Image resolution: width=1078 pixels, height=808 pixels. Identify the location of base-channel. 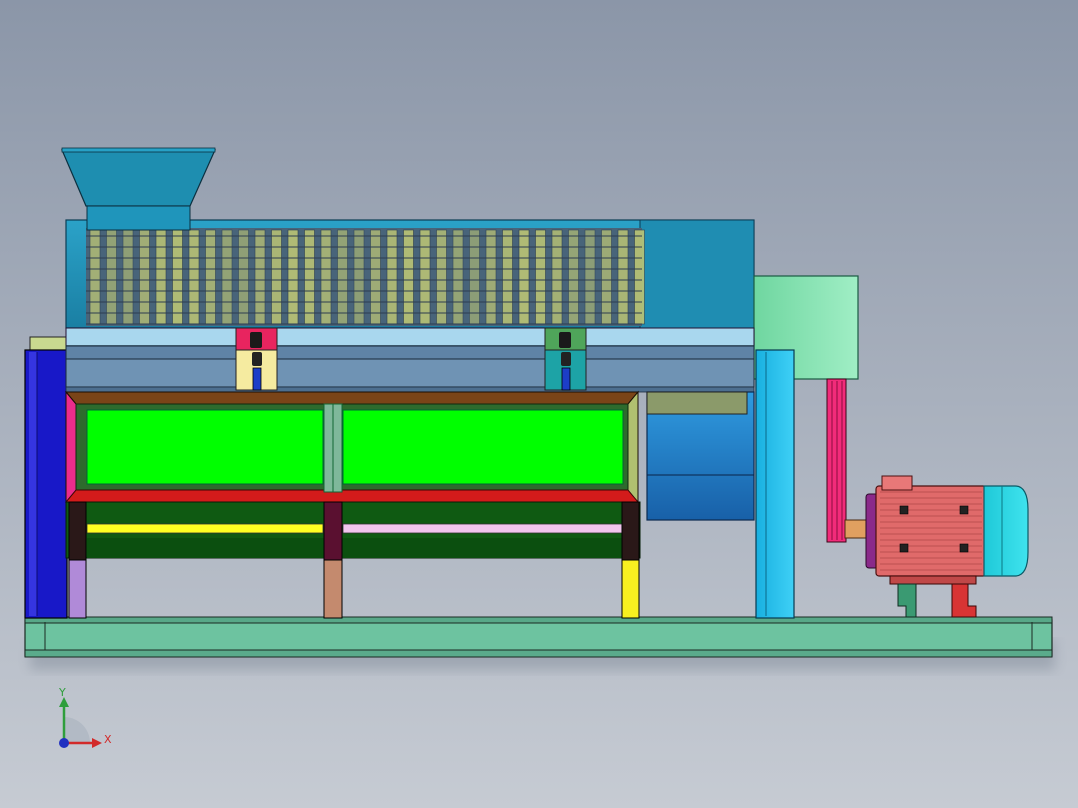
(538, 637).